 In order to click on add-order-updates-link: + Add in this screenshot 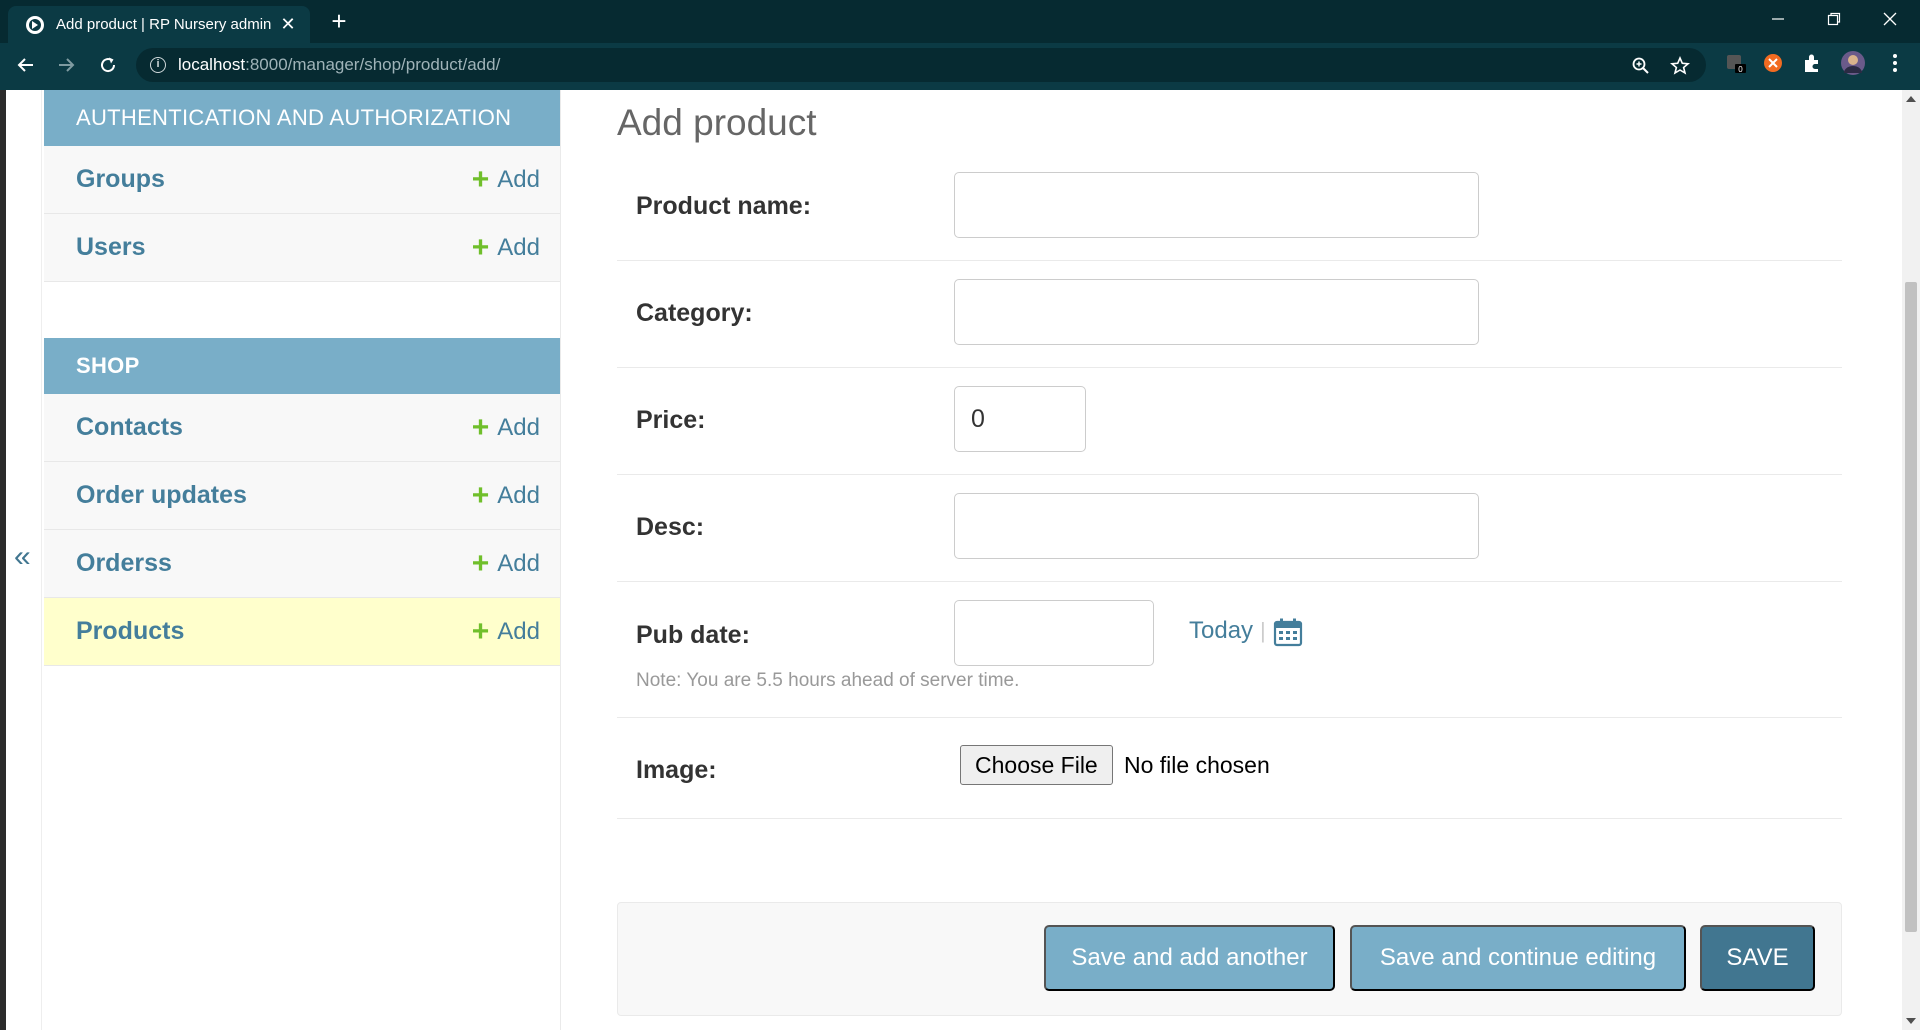, I will do `click(505, 495)`.